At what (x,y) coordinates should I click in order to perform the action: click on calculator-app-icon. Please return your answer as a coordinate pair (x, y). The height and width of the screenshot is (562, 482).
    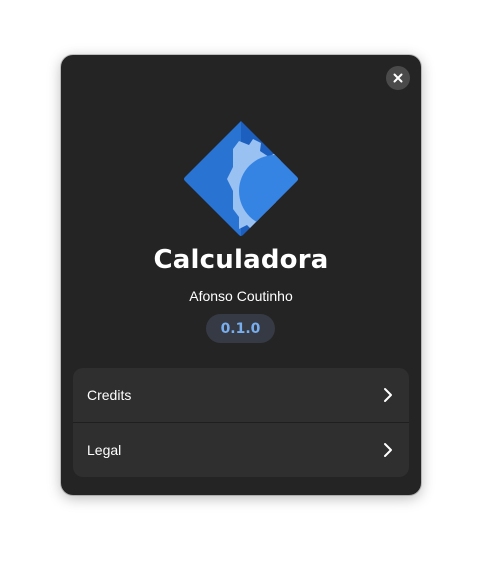
    Looking at the image, I should click on (241, 178).